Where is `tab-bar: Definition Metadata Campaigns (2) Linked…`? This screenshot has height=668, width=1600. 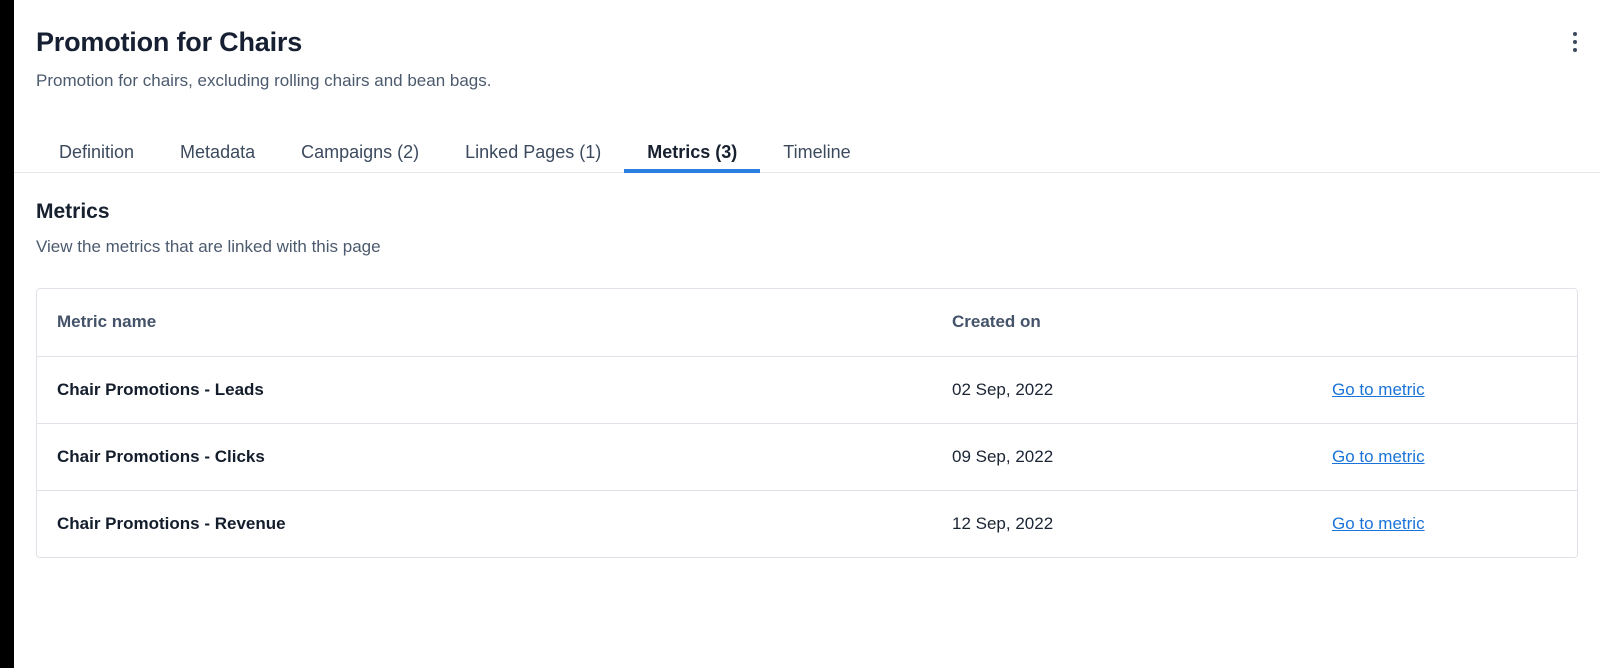 tab-bar: Definition Metadata Campaigns (2) Linked… is located at coordinates (807, 149).